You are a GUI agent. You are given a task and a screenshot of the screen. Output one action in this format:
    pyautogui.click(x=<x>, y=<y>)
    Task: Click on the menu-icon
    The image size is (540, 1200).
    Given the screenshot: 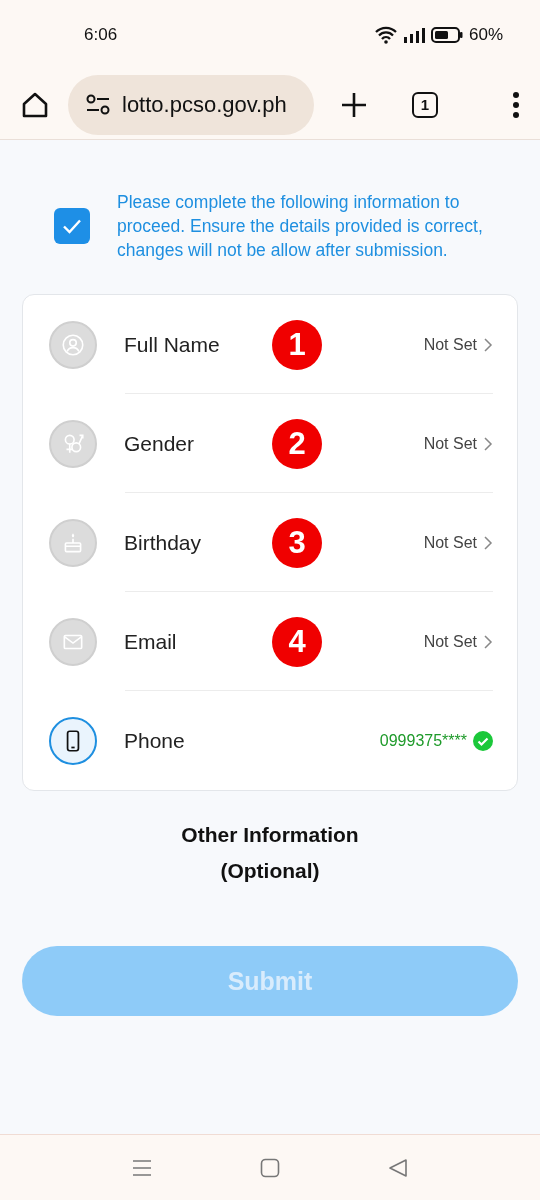 What is the action you would take?
    pyautogui.click(x=142, y=1167)
    